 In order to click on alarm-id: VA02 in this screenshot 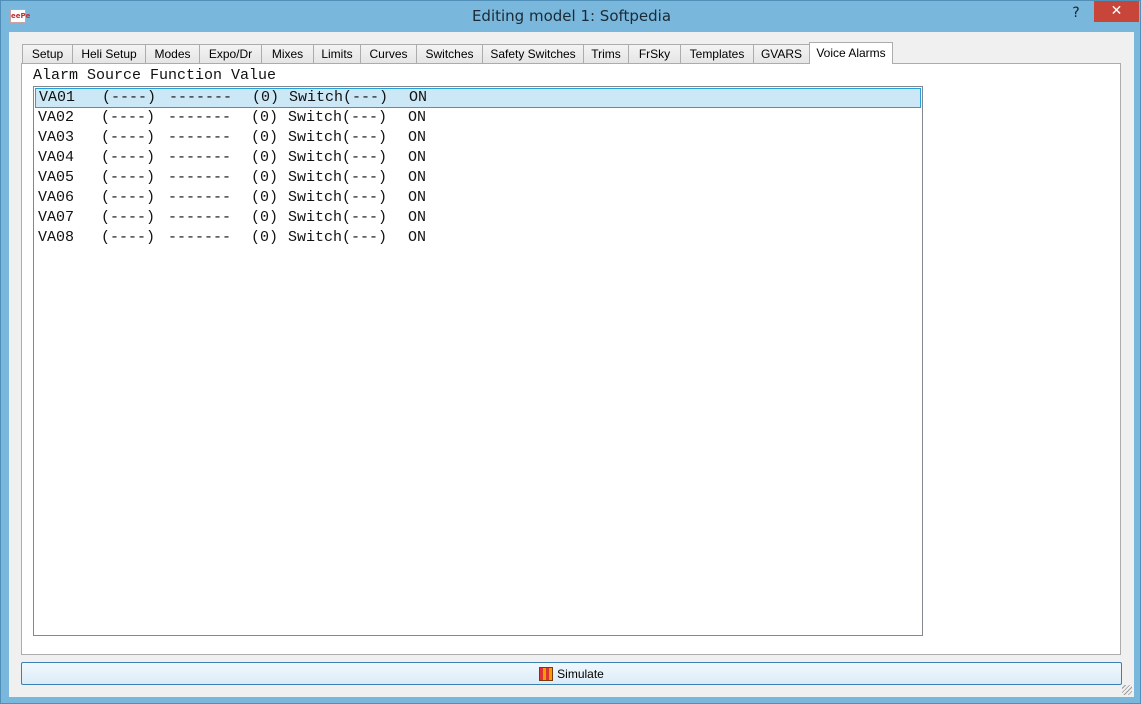, I will do `click(56, 117)`.